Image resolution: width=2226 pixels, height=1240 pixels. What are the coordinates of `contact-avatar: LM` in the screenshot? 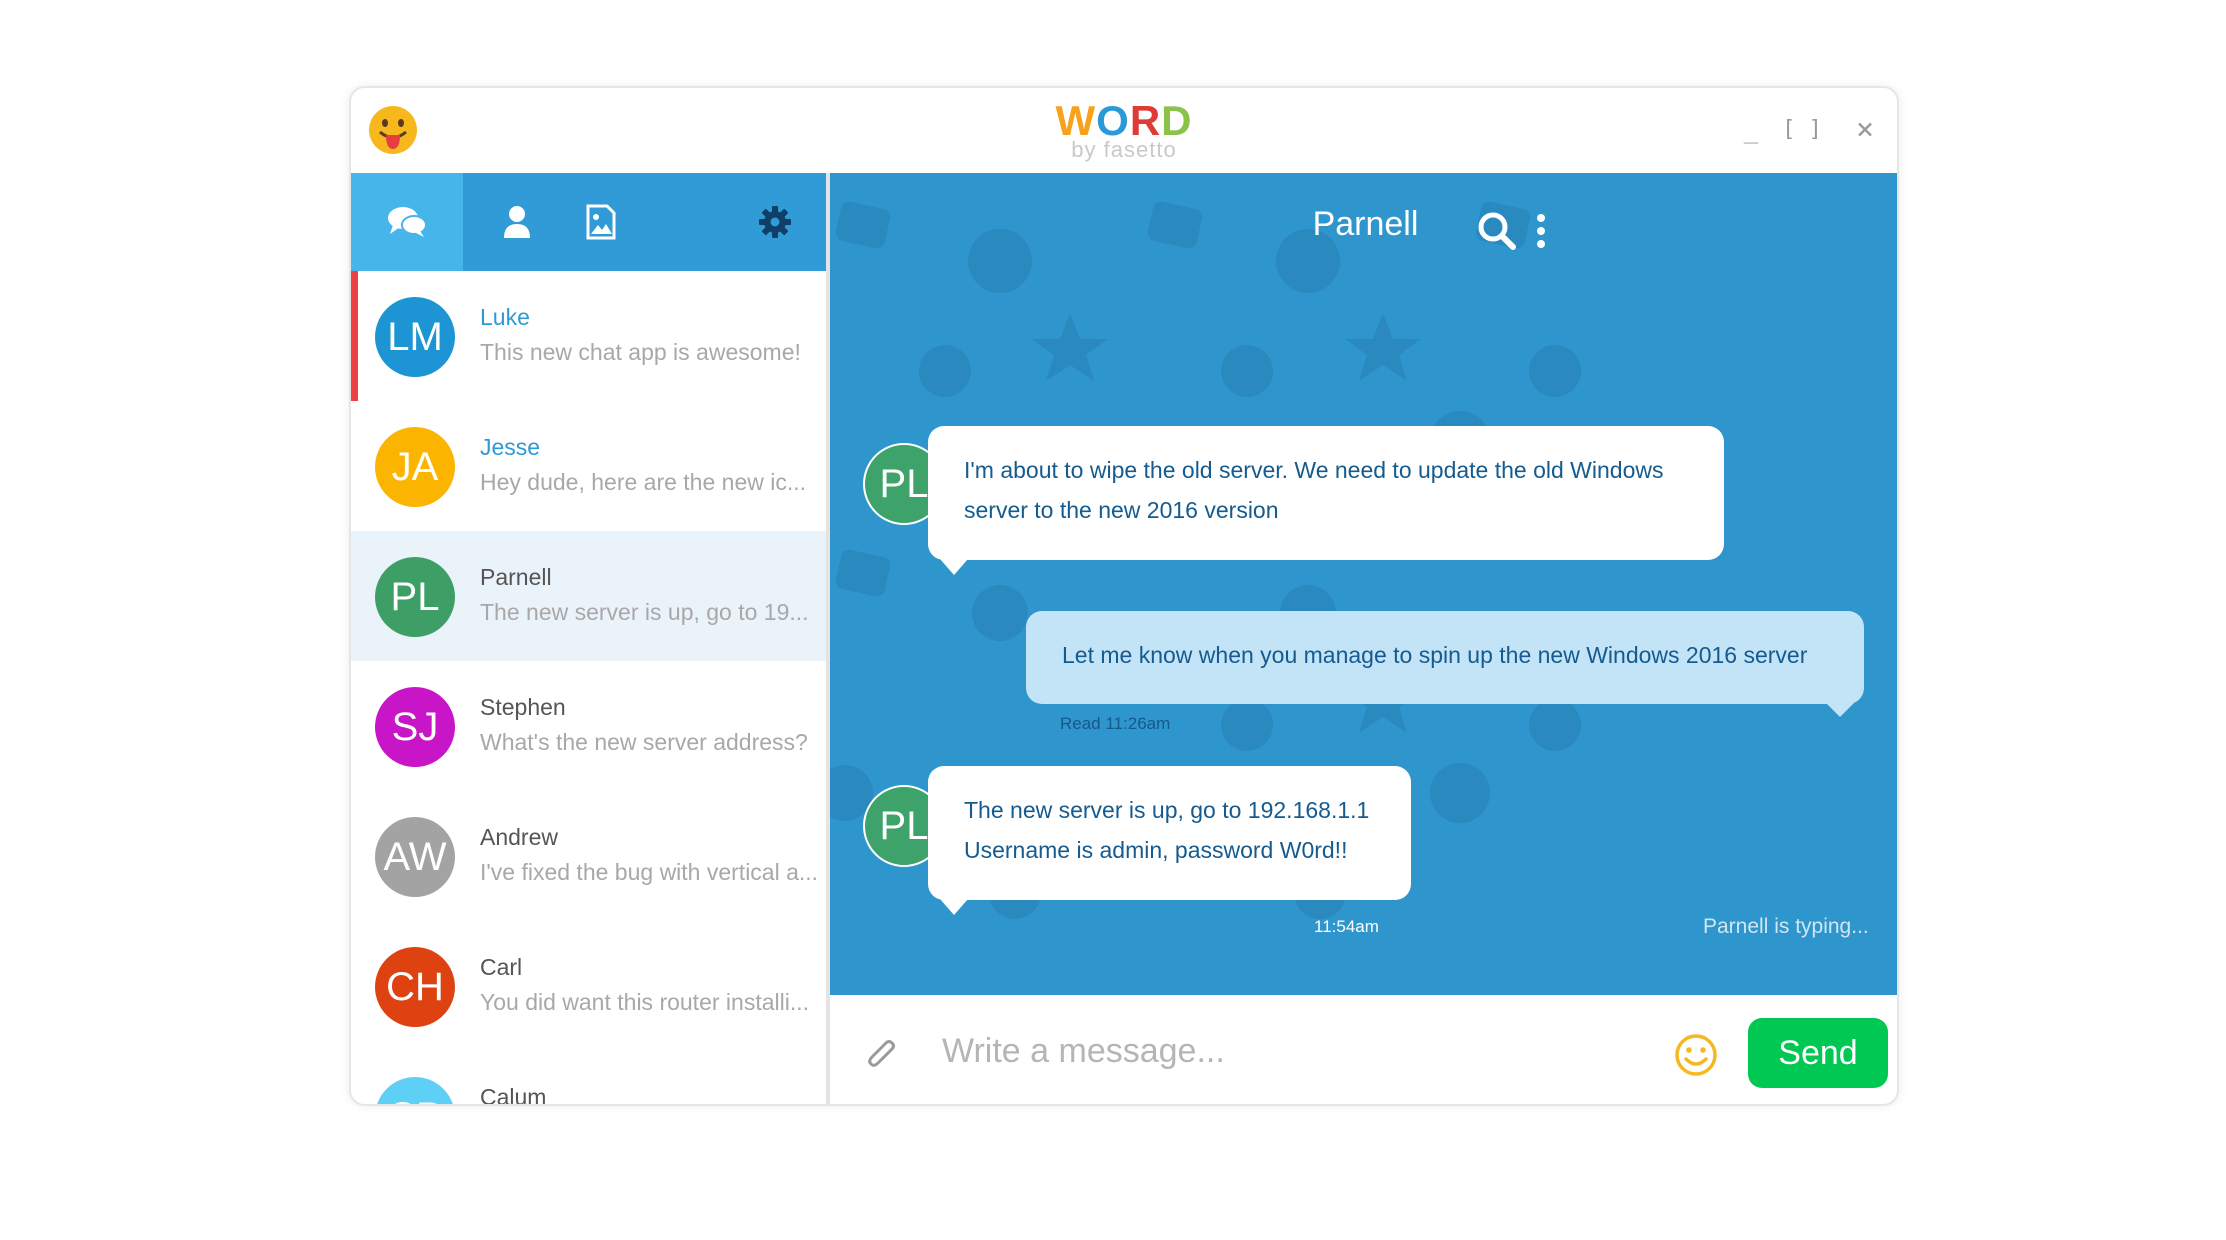 It's located at (415, 337).